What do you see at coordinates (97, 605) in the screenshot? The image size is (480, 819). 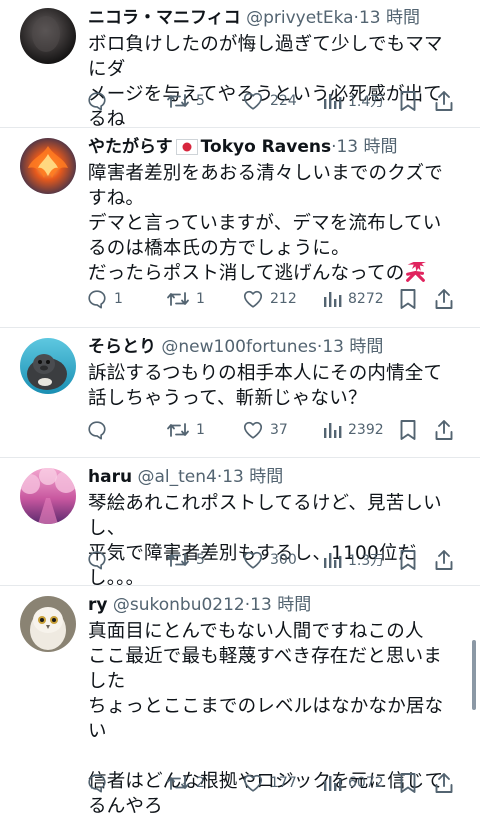 I see `display-name: ry` at bounding box center [97, 605].